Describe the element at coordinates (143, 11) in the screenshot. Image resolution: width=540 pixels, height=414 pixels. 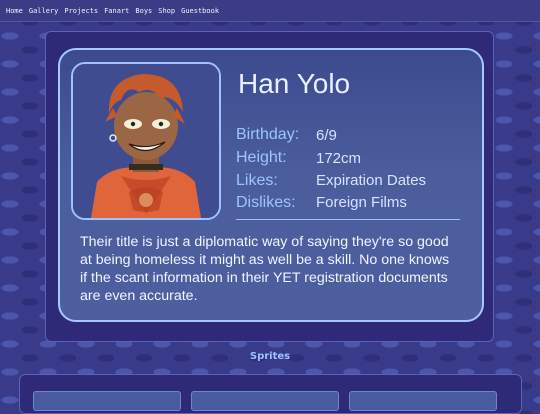
I see `nav-boys: Boys` at that location.